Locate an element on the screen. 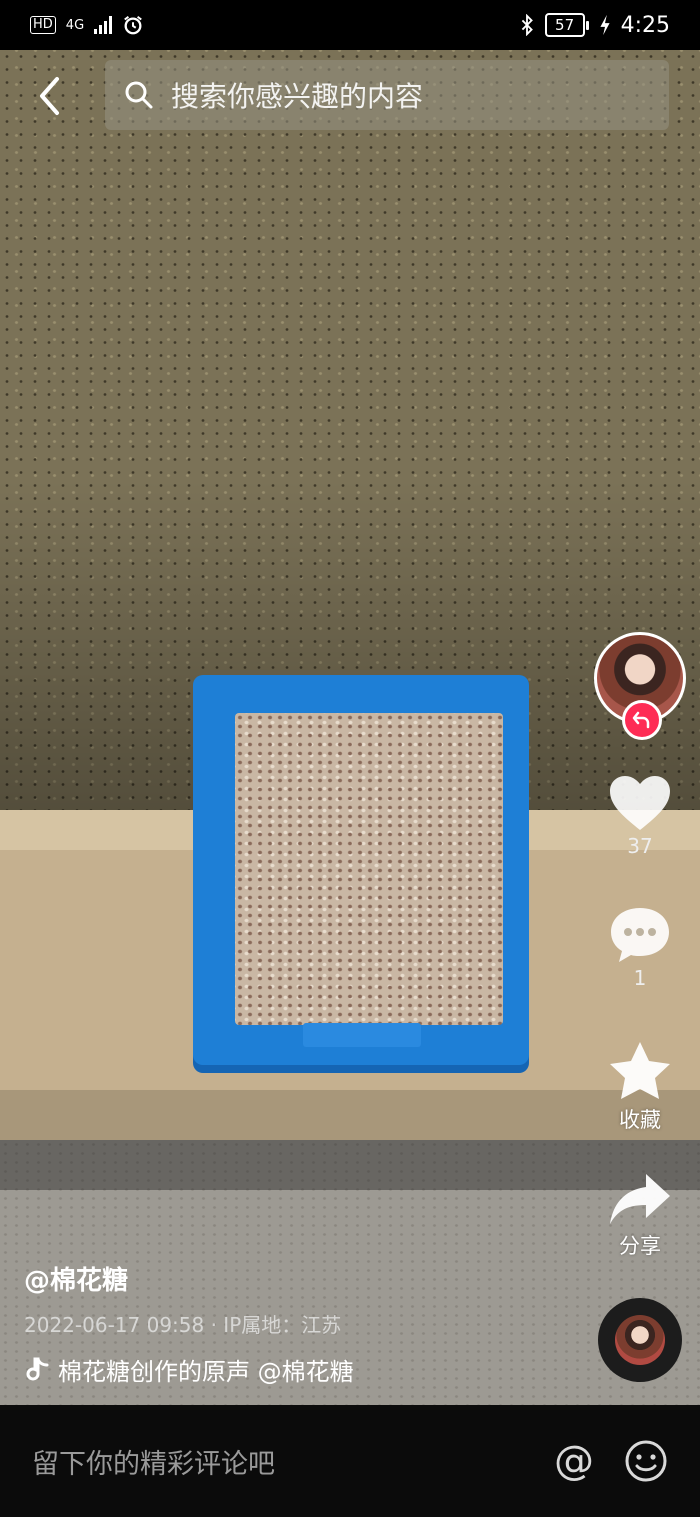 The height and width of the screenshot is (1517, 700). charging-icon is located at coordinates (605, 25).